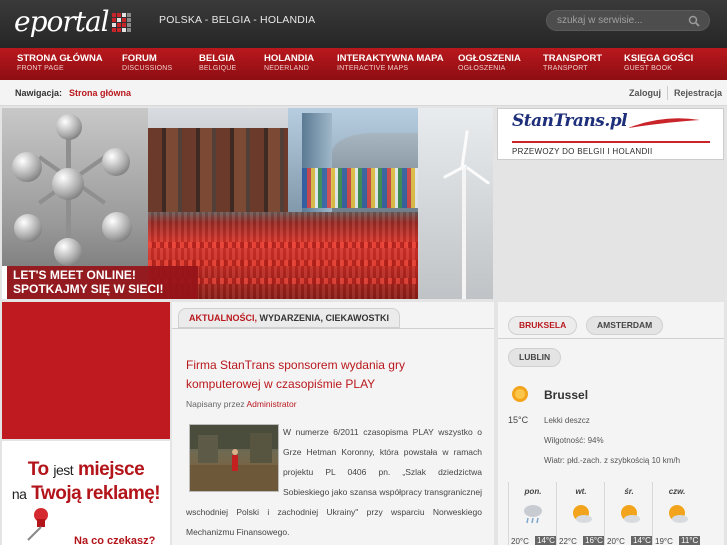  I want to click on nav-item-holandia: HOLANDIA NEDERLAND, so click(289, 62).